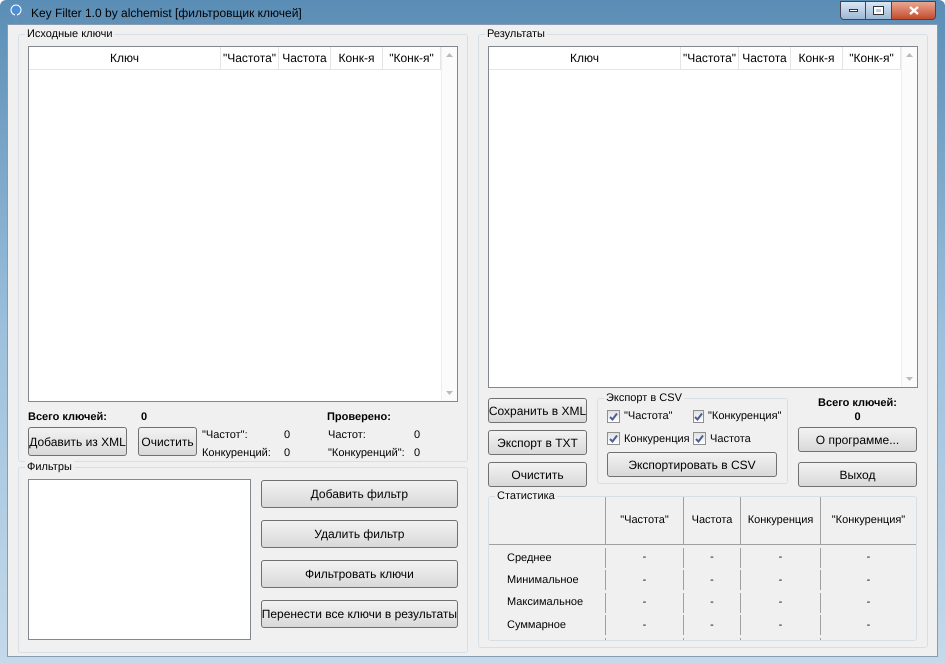 Image resolution: width=945 pixels, height=664 pixels. Describe the element at coordinates (853, 10) in the screenshot. I see `minimize-button` at that location.